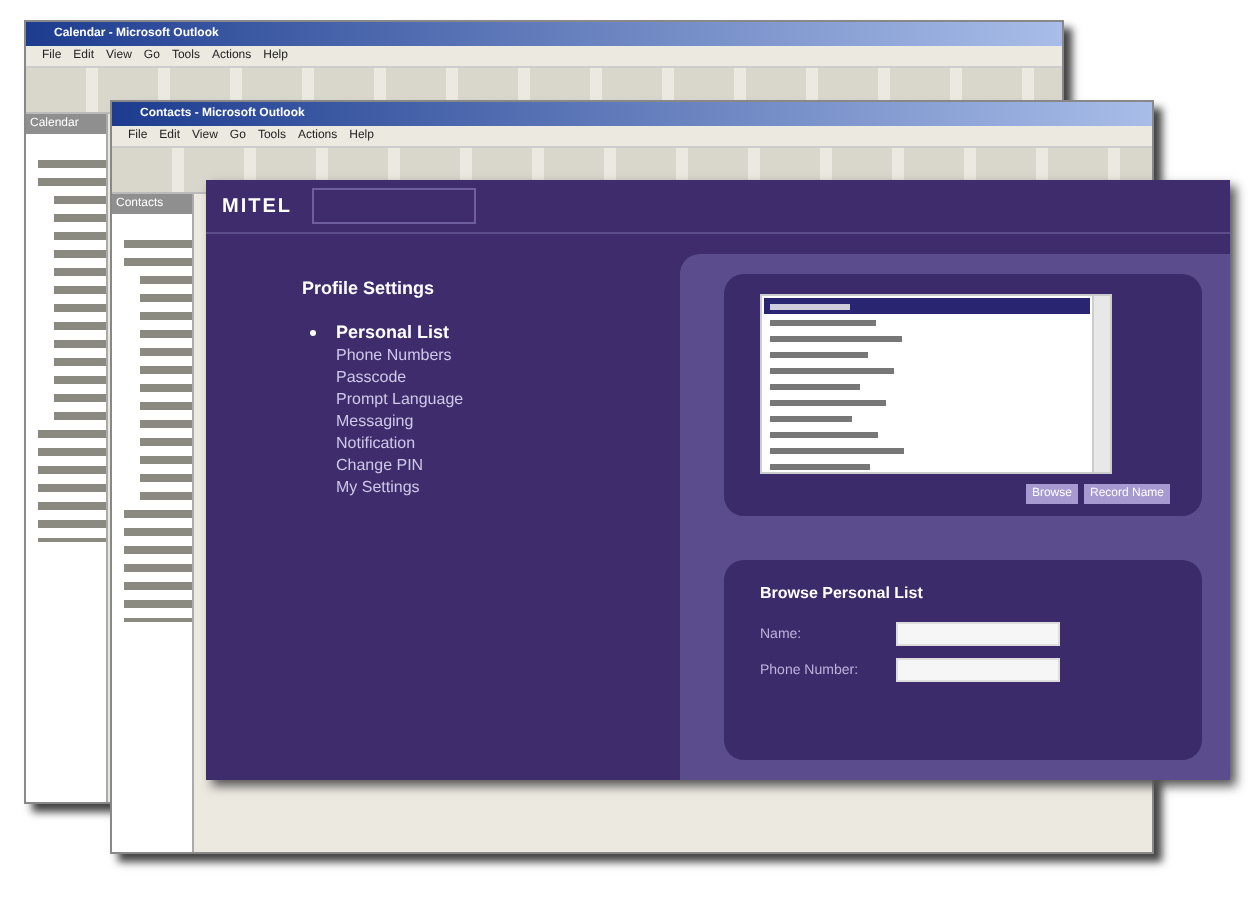 This screenshot has height=916, width=1248. What do you see at coordinates (491, 487) in the screenshot?
I see `nav-link: My Settings` at bounding box center [491, 487].